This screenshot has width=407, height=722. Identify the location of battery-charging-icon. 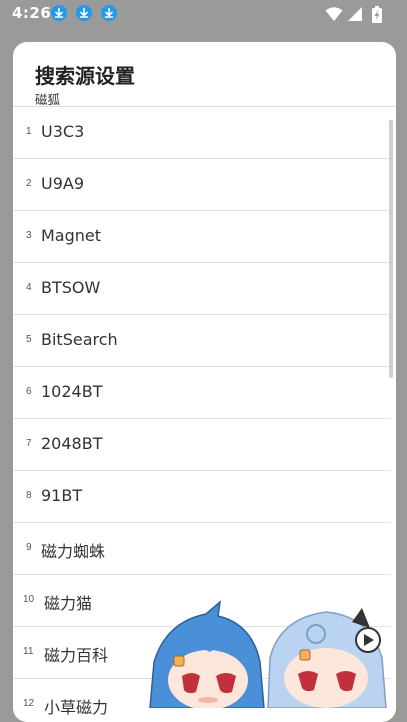
(377, 16).